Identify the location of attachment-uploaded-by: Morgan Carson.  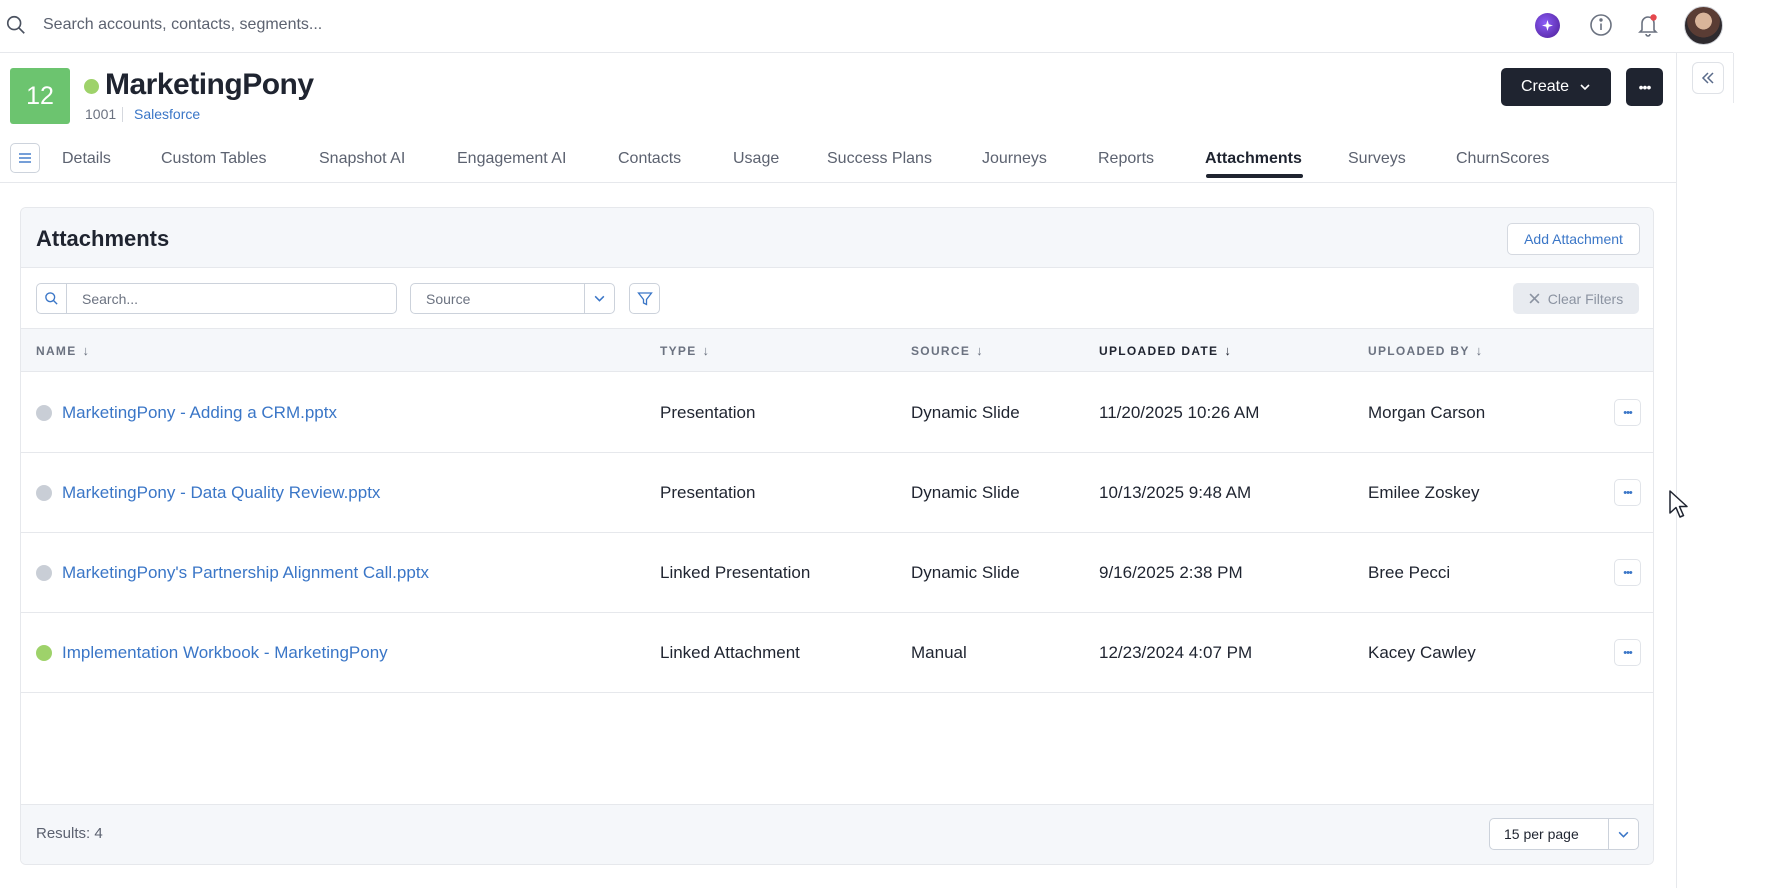
(1427, 412).